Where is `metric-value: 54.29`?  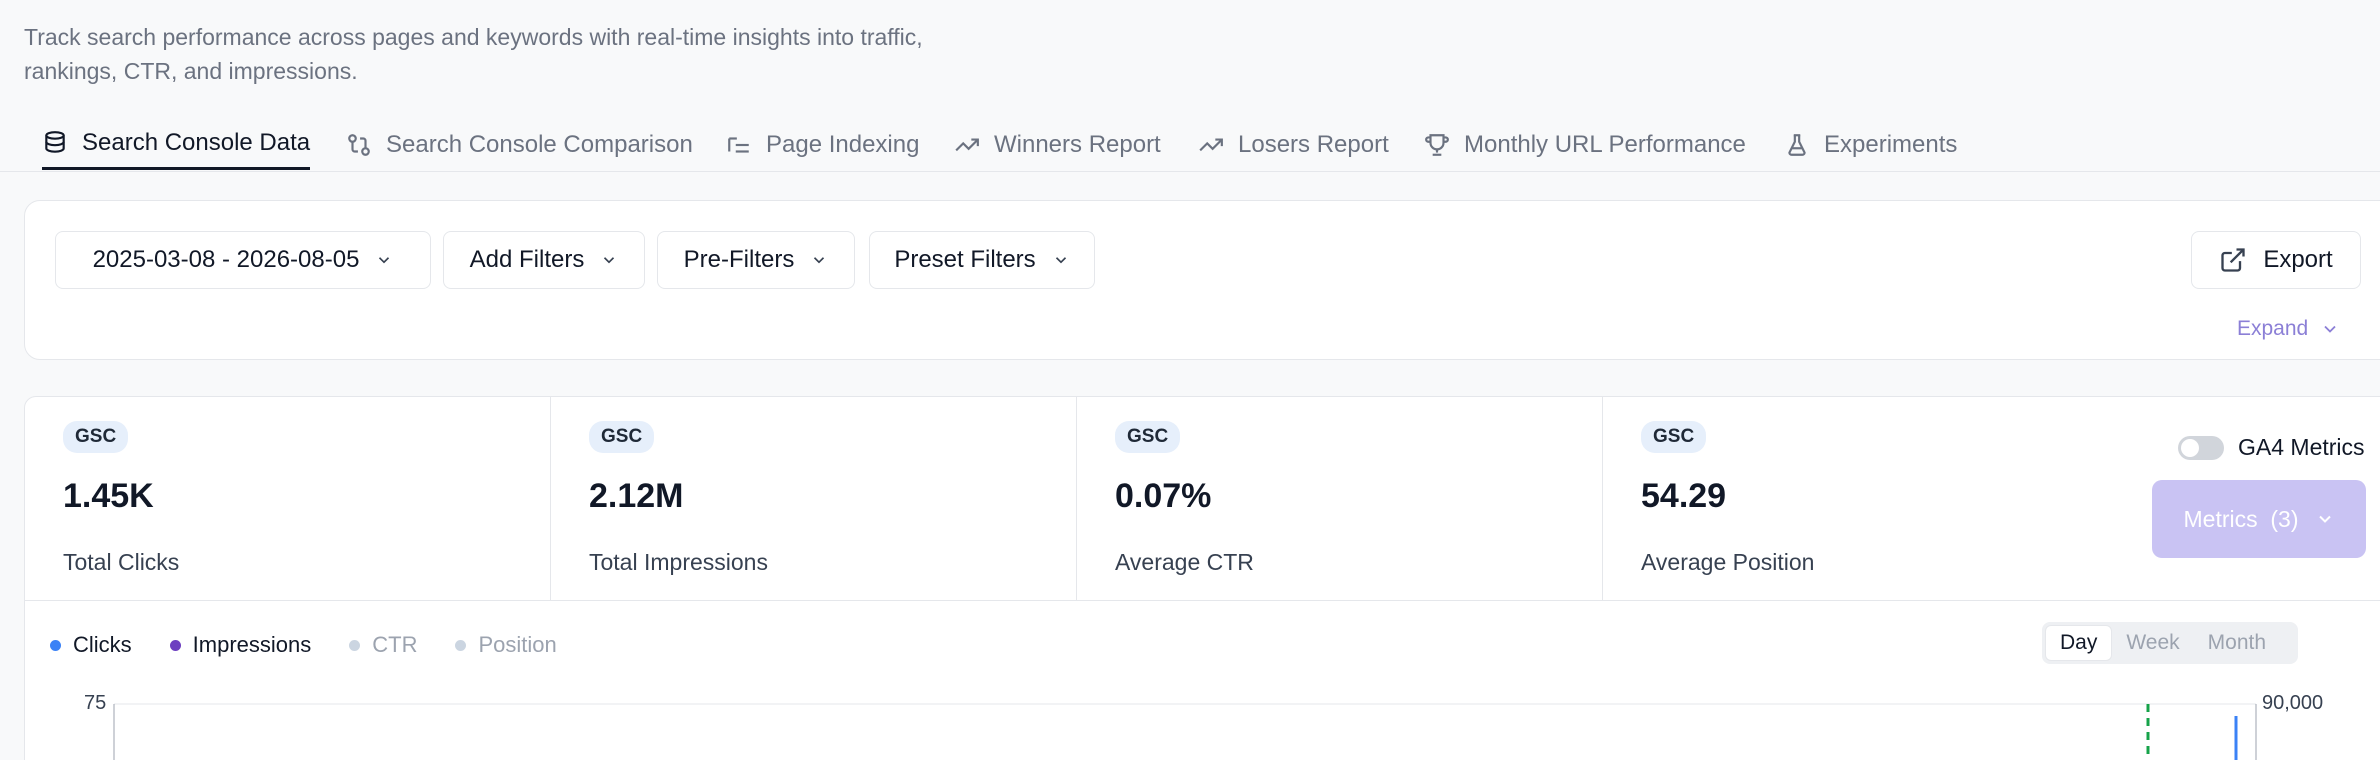
metric-value: 54.29 is located at coordinates (1684, 496).